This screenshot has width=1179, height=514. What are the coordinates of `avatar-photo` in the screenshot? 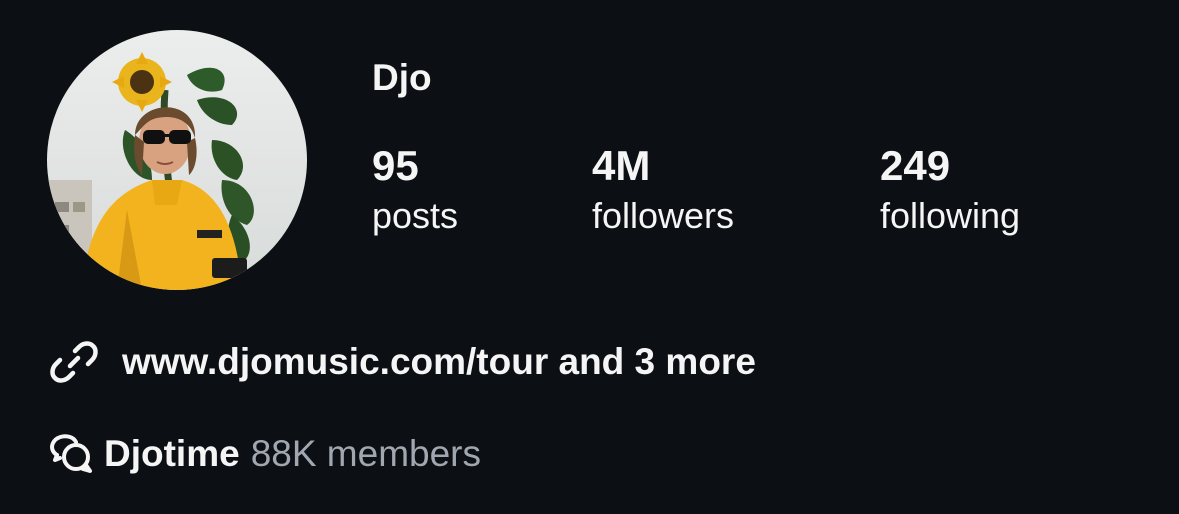 It's located at (177, 160).